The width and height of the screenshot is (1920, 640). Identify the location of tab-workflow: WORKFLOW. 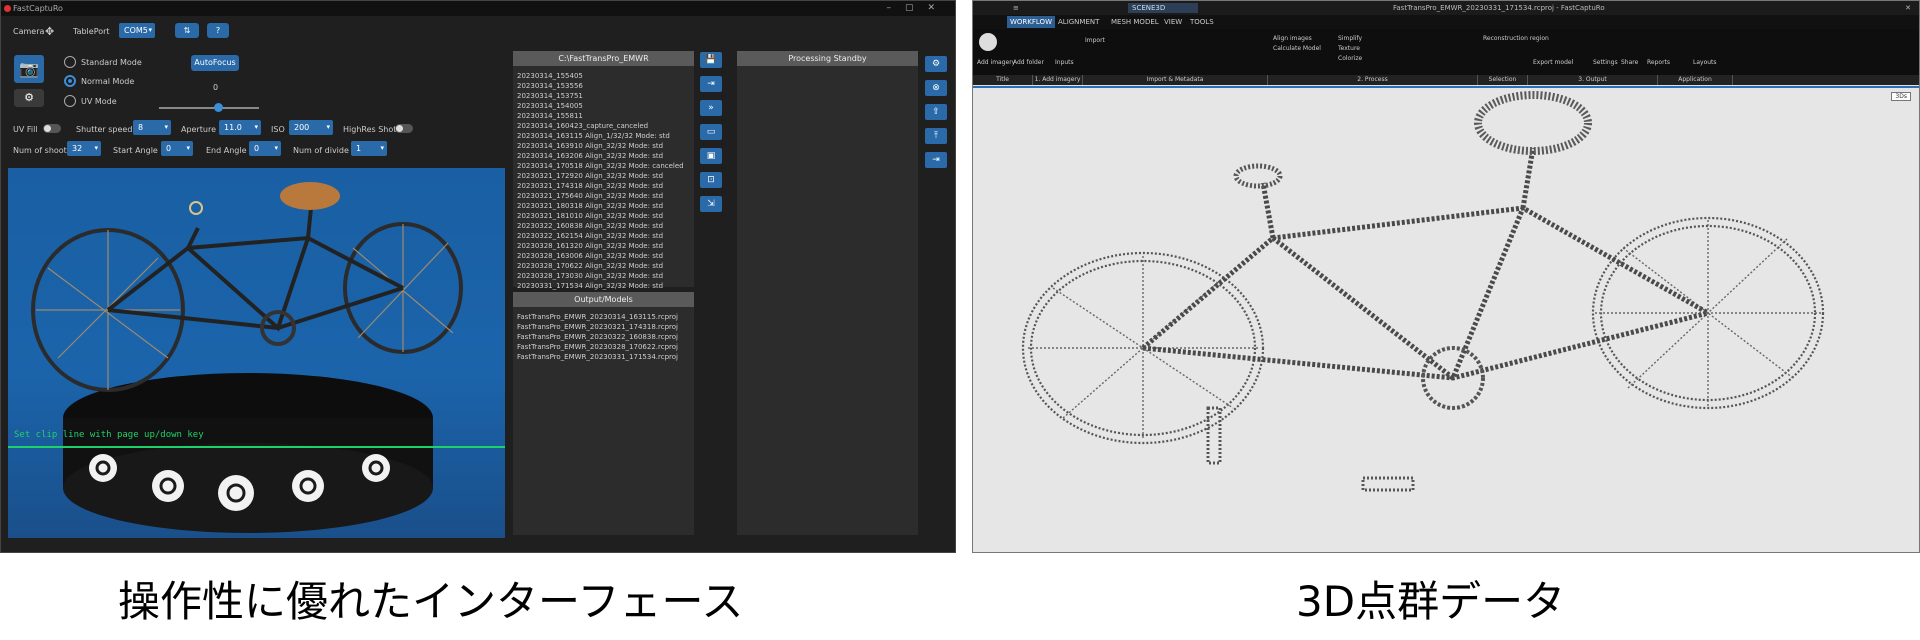
(1031, 22).